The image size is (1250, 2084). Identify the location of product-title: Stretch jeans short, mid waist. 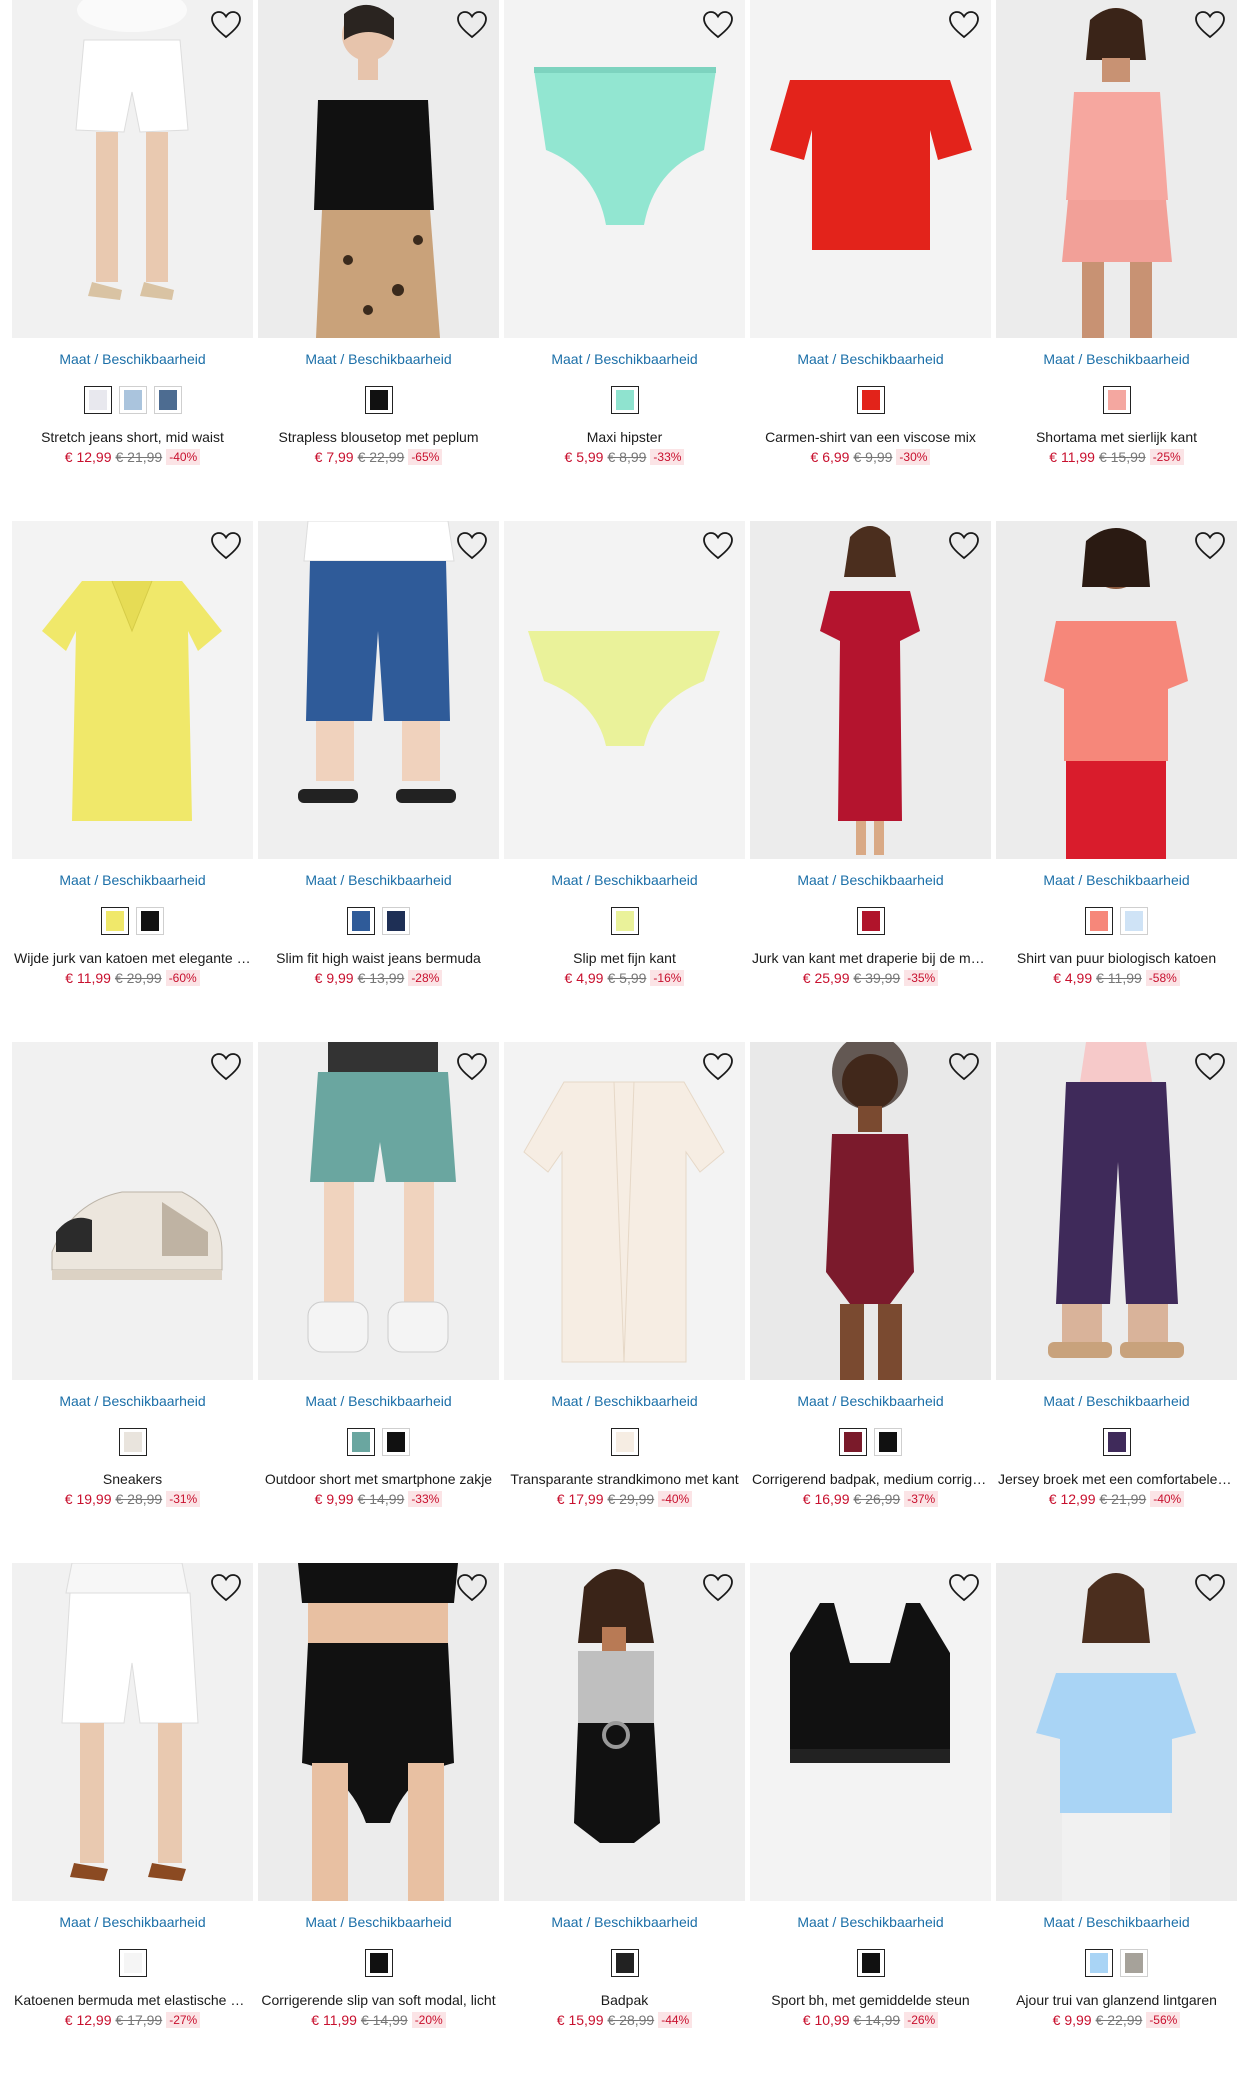
(132, 437).